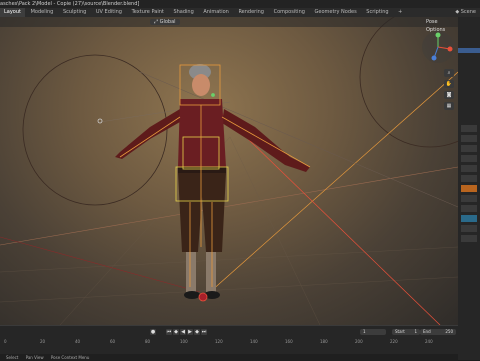 Image resolution: width=480 pixels, height=361 pixels. Describe the element at coordinates (204, 332) in the screenshot. I see `jump-end-icon: ⏭` at that location.